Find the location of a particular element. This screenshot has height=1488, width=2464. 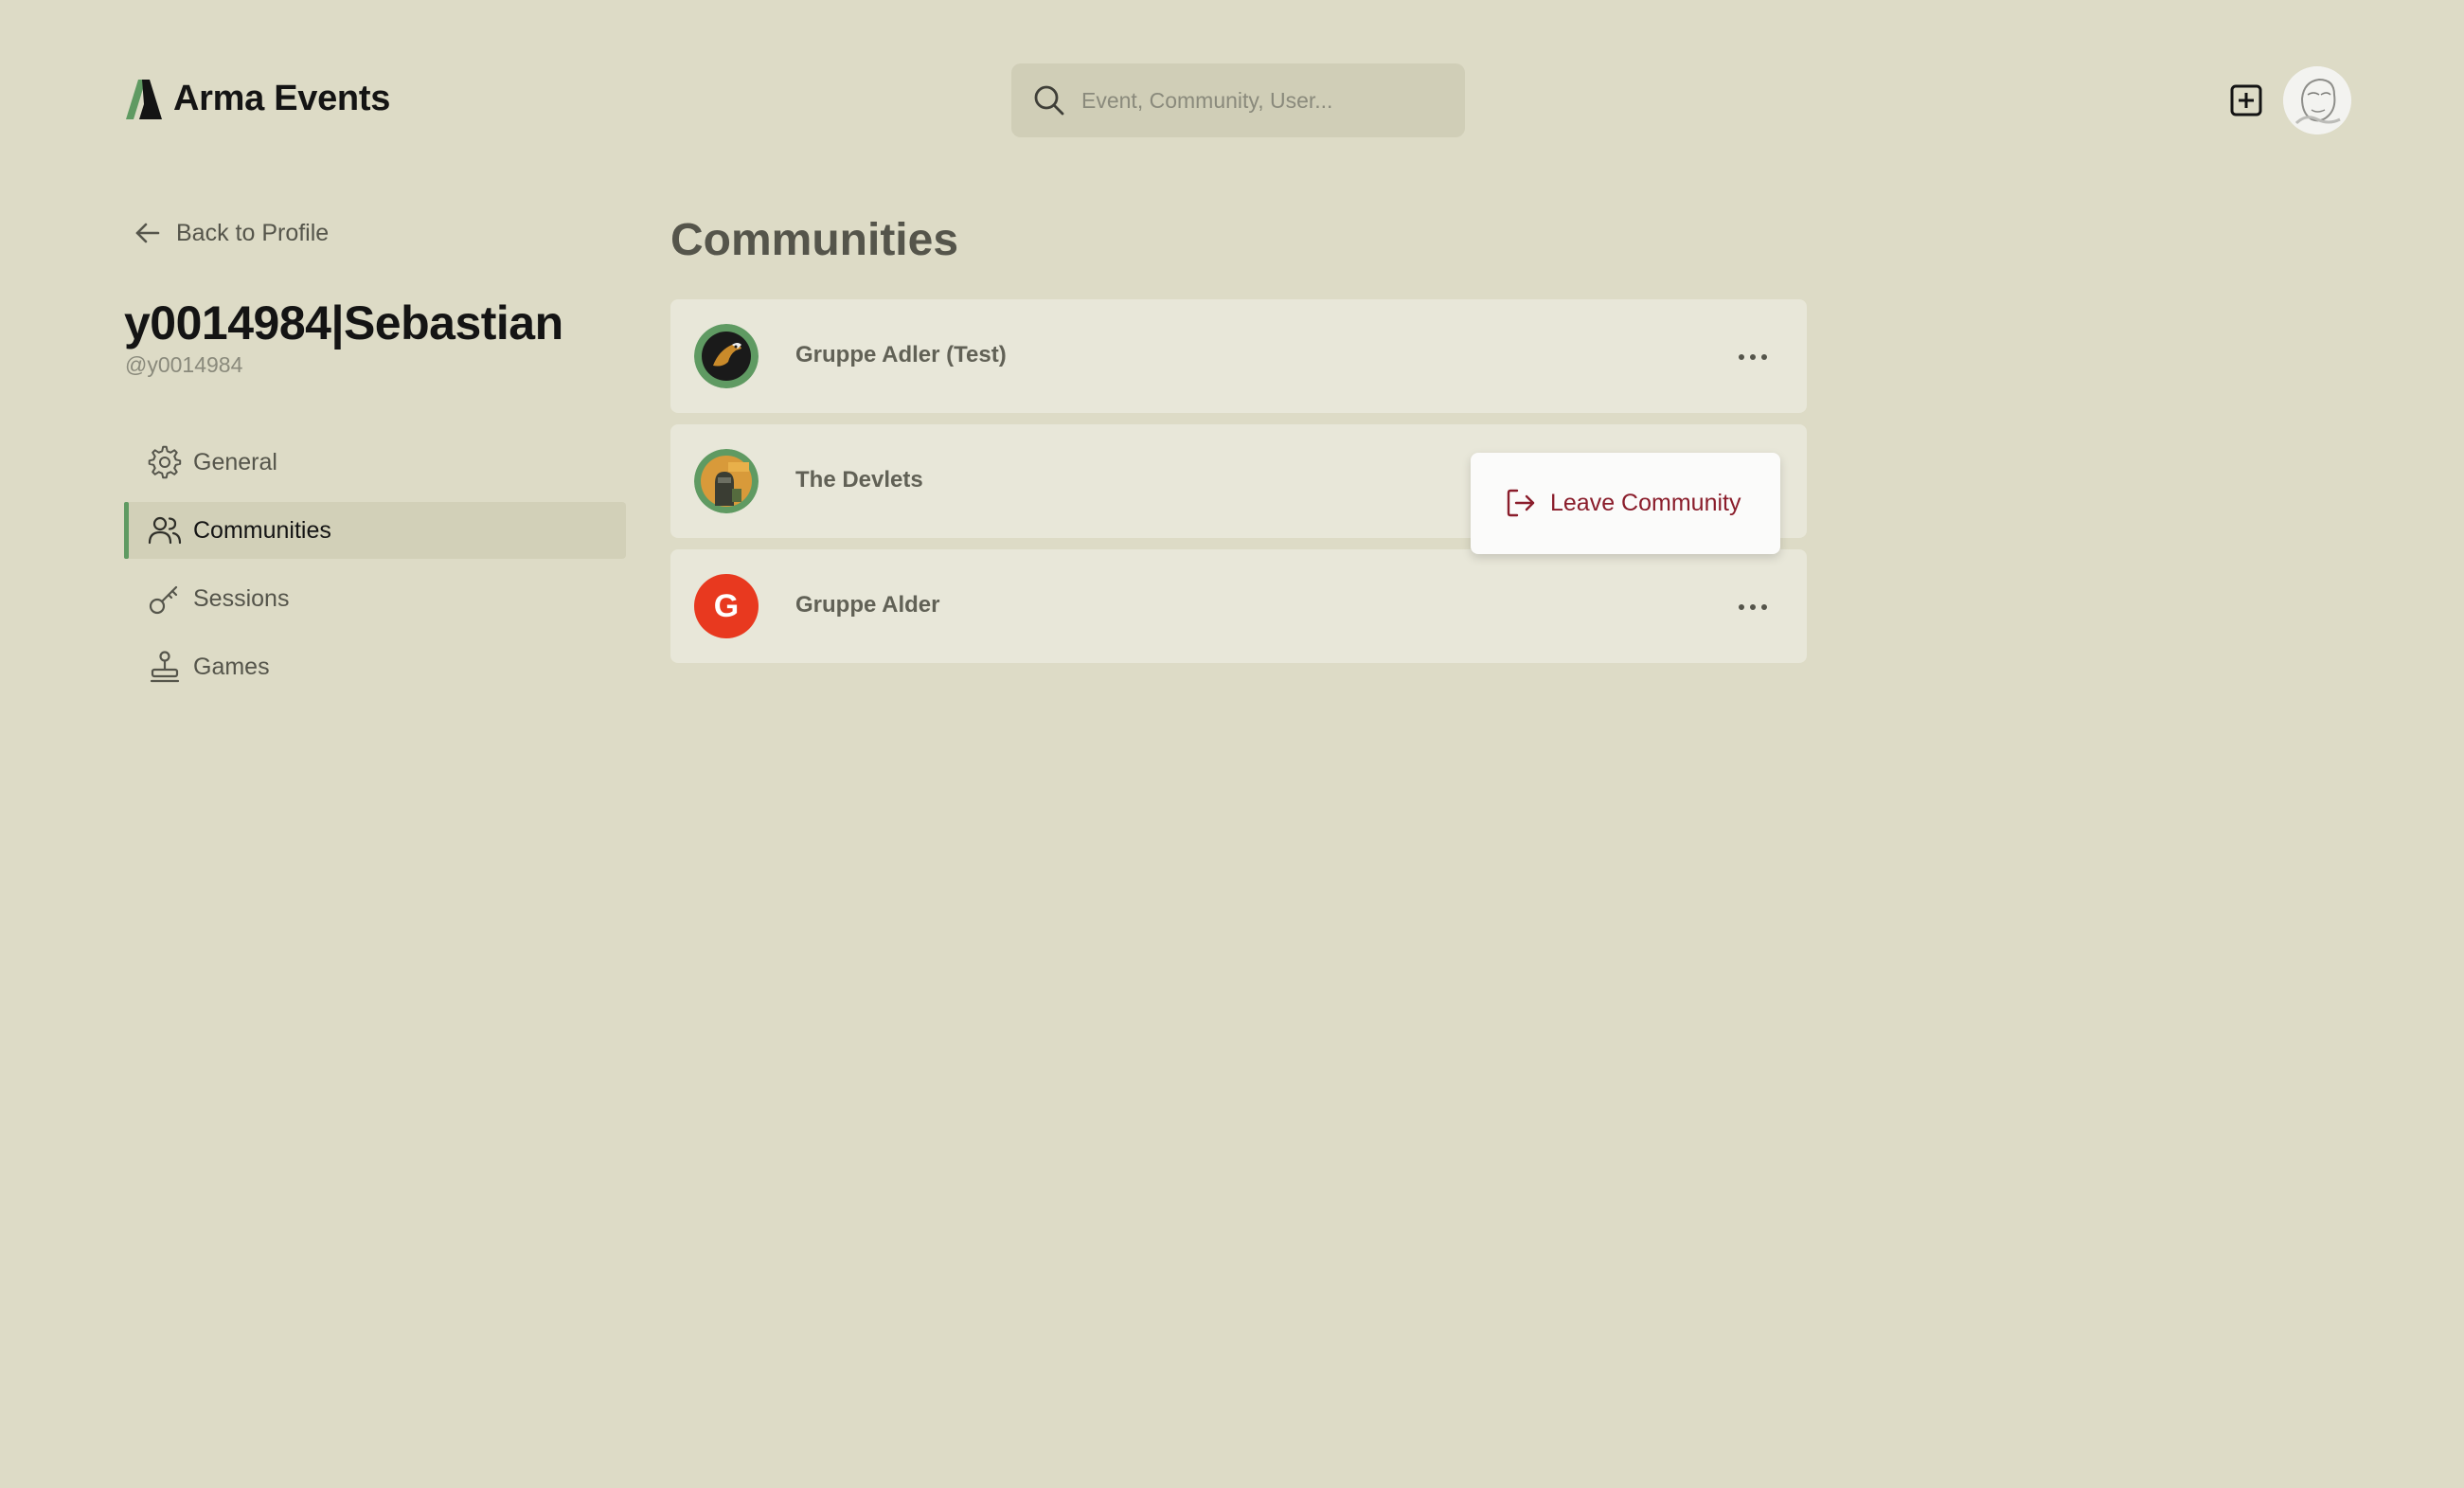

leave-community-label: Leave Community is located at coordinates (1645, 503).